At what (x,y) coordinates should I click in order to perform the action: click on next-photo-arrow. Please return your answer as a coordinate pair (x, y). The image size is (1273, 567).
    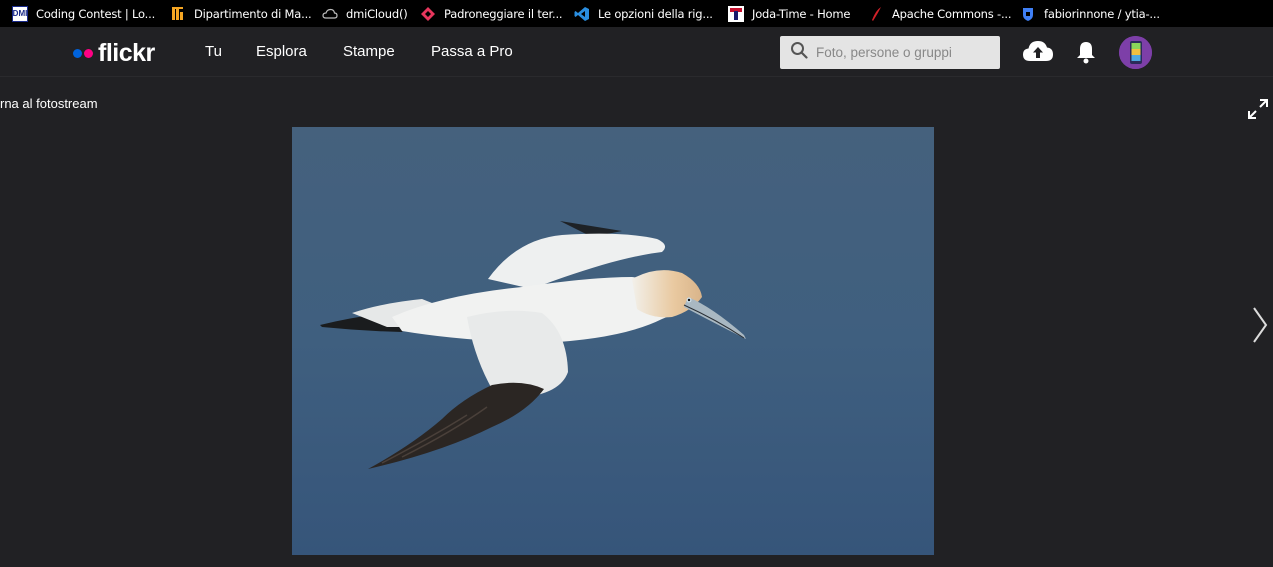
    Looking at the image, I should click on (1259, 327).